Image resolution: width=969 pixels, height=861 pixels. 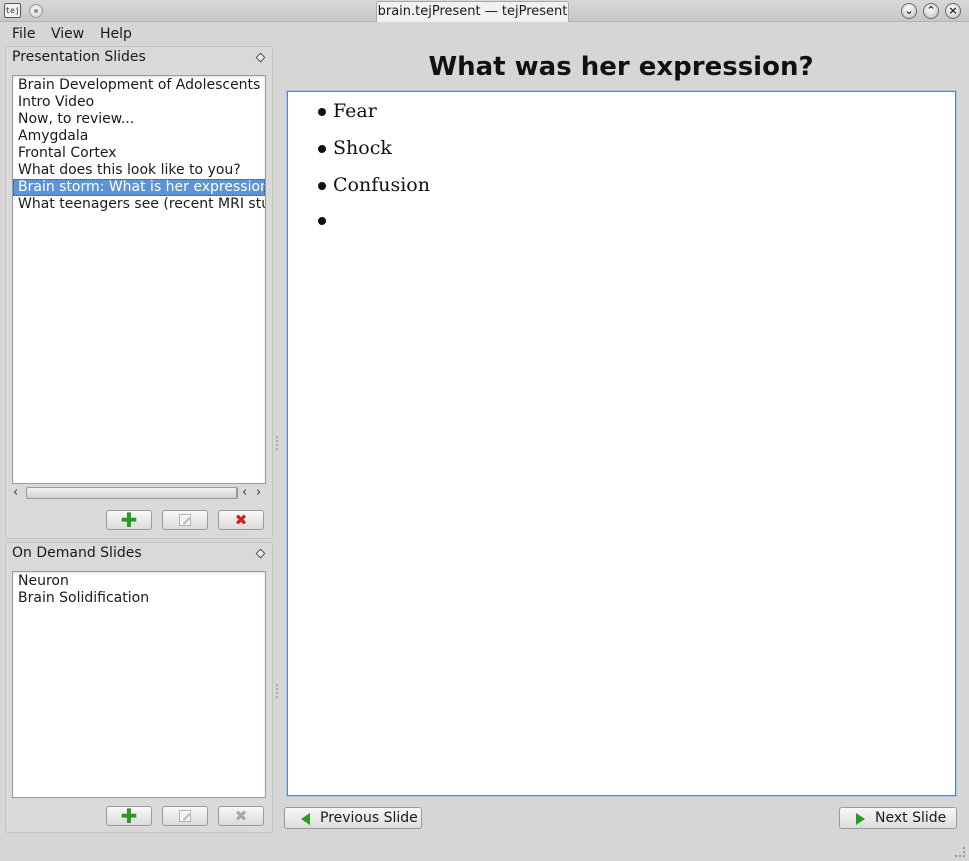 I want to click on pin-icon, so click(x=36, y=11).